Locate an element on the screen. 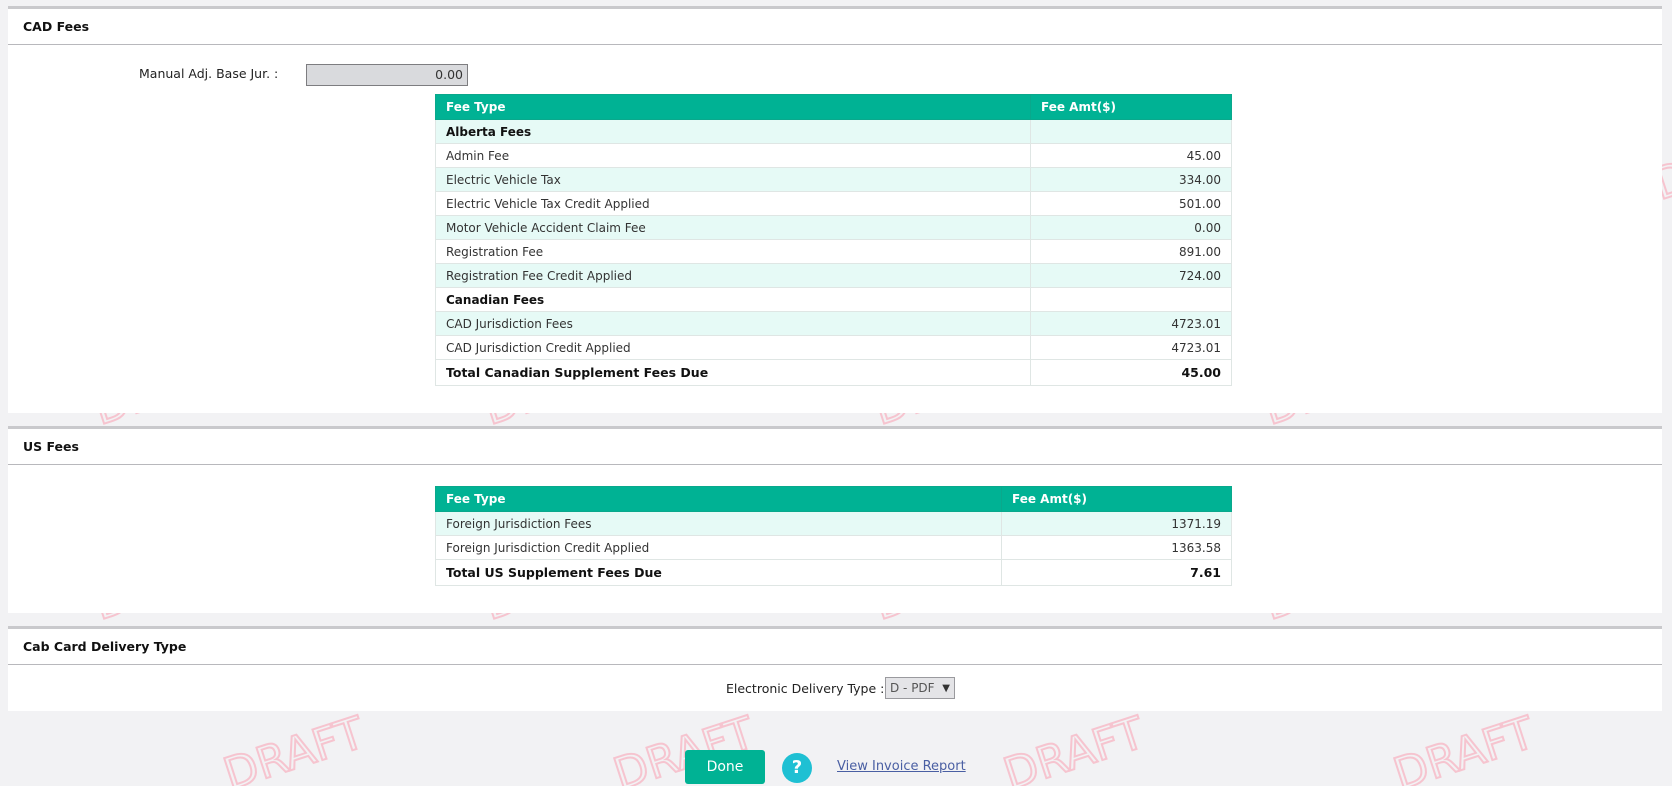  fee-type-cell: Admin Fee is located at coordinates (733, 155).